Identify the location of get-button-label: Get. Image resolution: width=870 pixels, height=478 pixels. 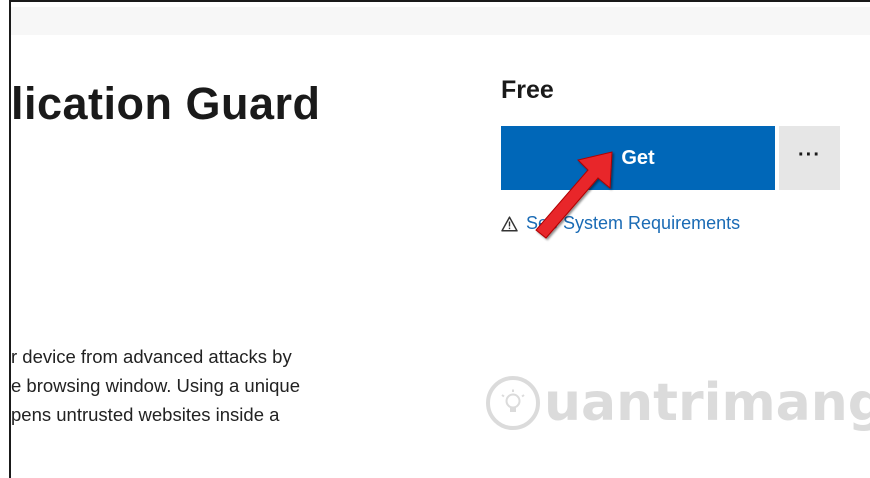
(638, 157).